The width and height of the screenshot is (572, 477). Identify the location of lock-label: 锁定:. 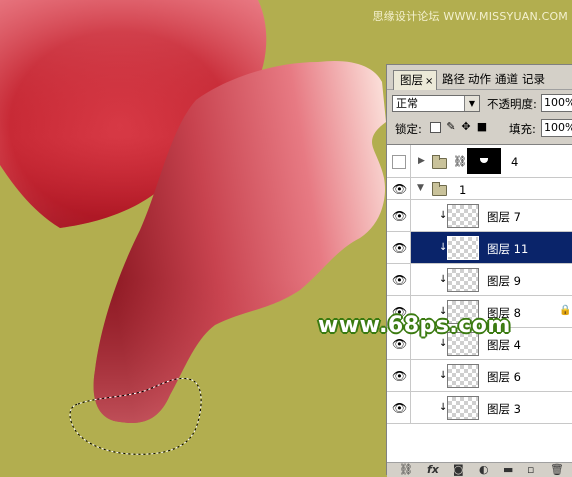
(408, 129).